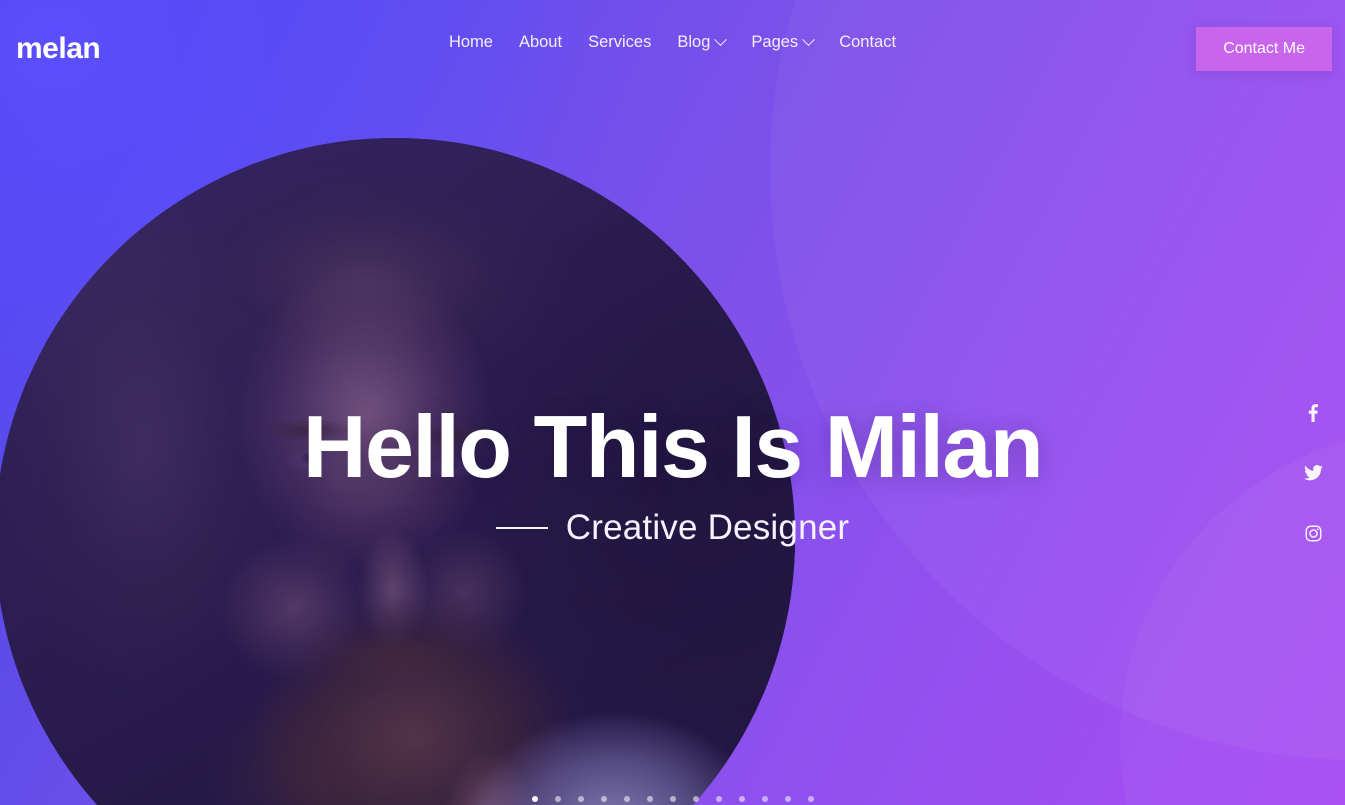 This screenshot has width=1345, height=805. What do you see at coordinates (775, 42) in the screenshot?
I see `nav-item-label: Pages` at bounding box center [775, 42].